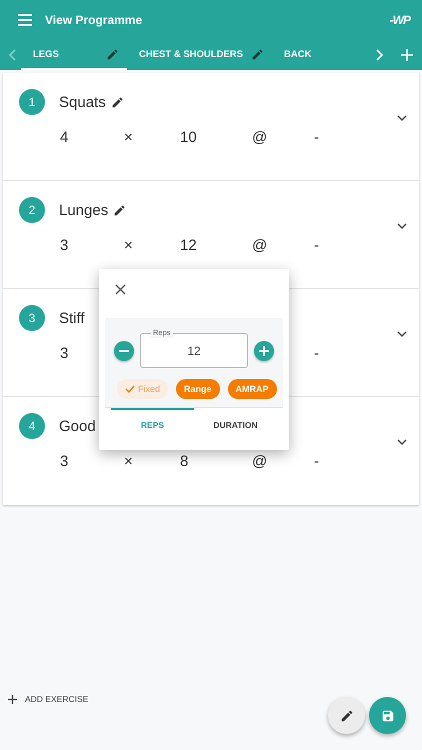  Describe the element at coordinates (32, 102) in the screenshot. I see `number-badge: 1` at that location.